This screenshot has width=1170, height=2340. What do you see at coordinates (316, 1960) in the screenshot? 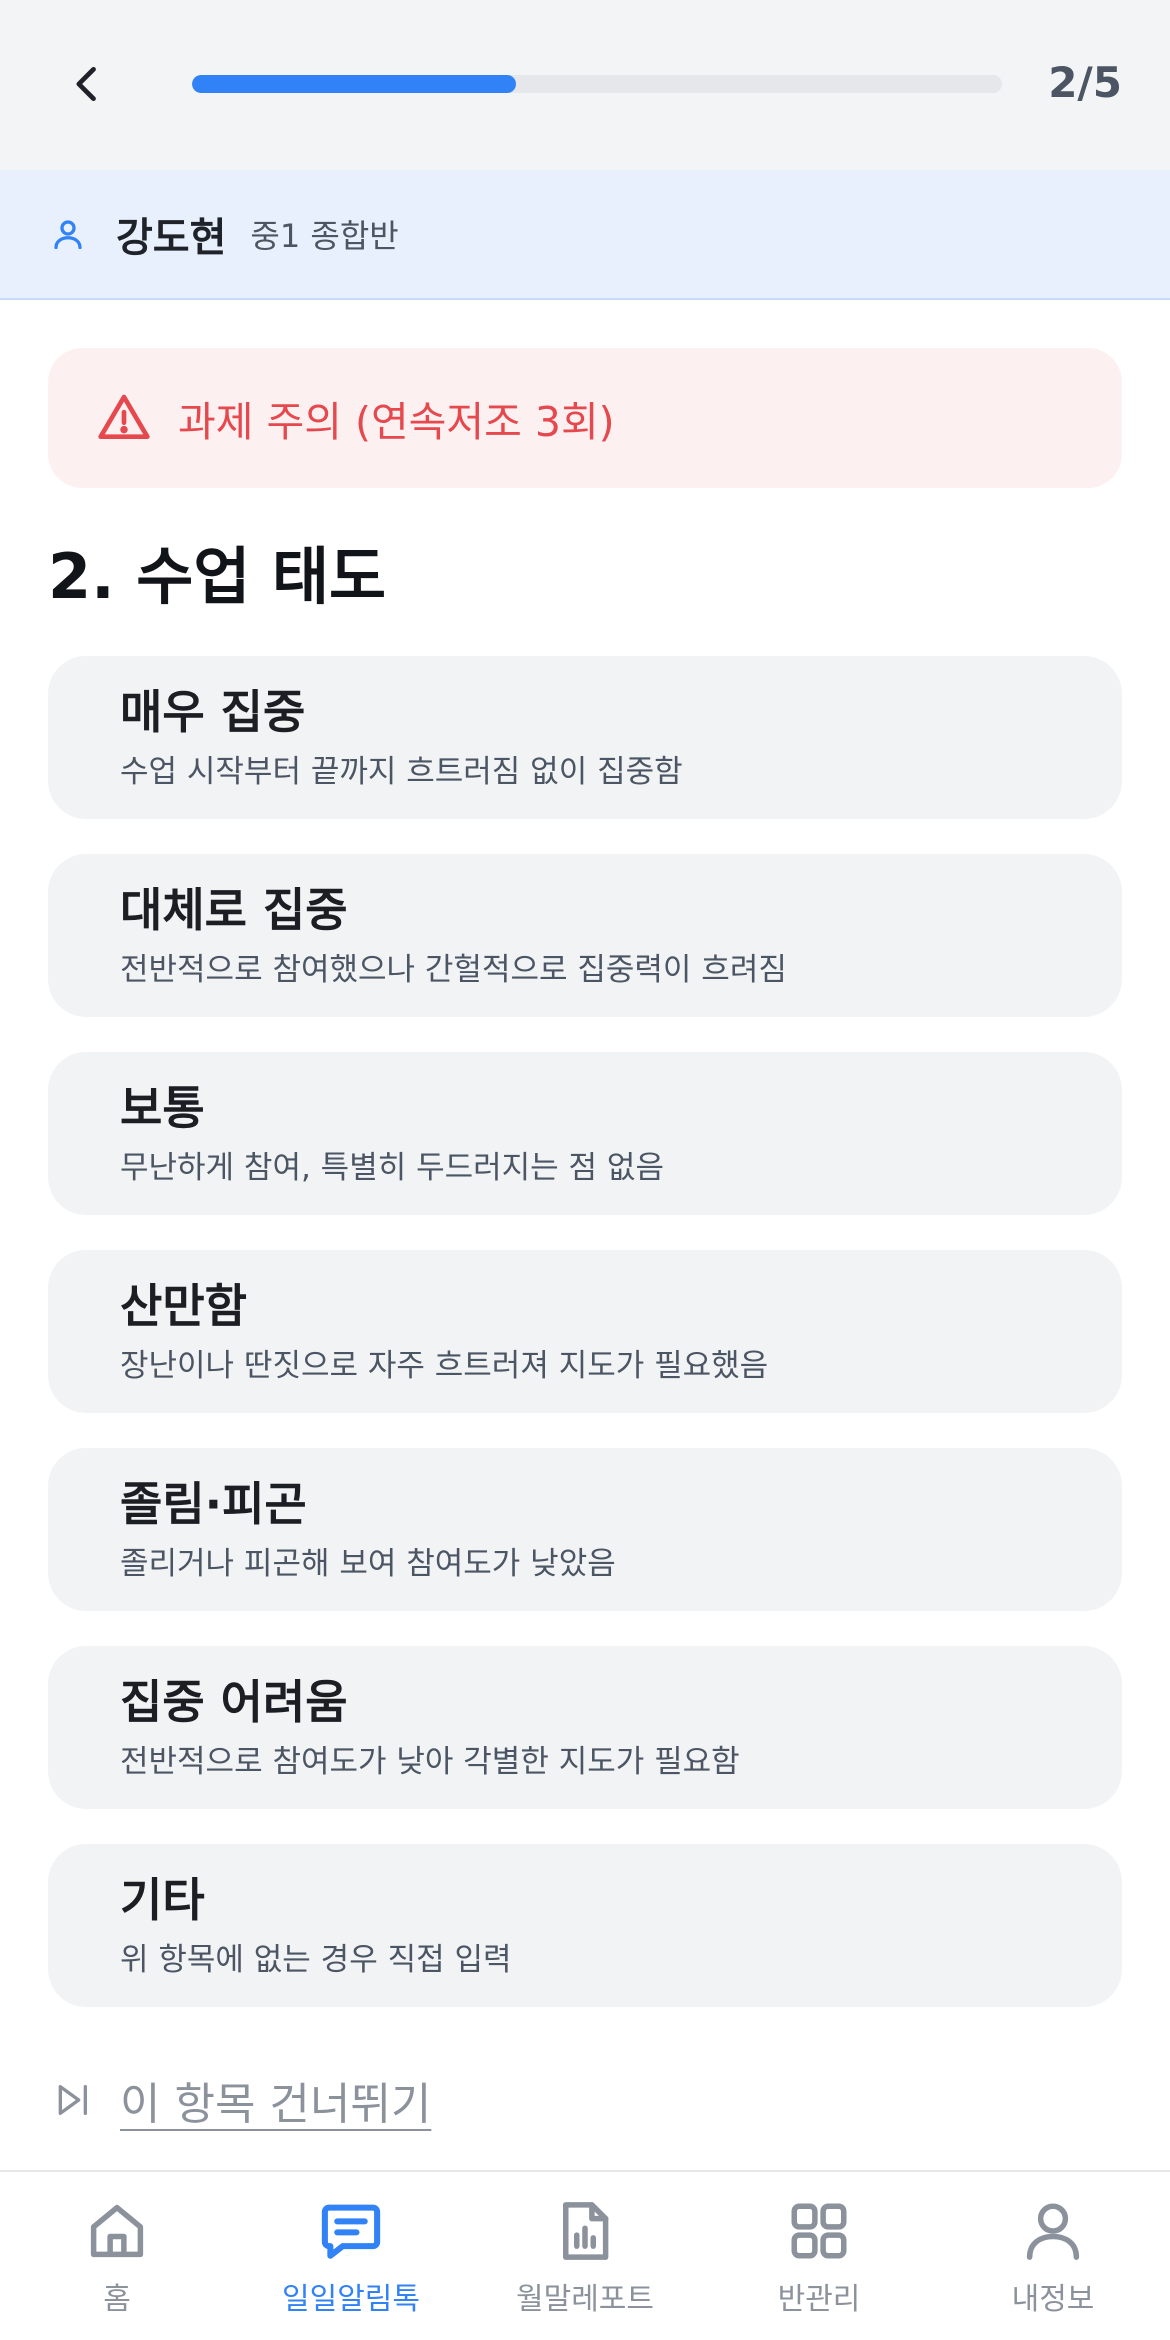
I see `option-description: 위 항목에 없는 경우 직접 입력` at bounding box center [316, 1960].